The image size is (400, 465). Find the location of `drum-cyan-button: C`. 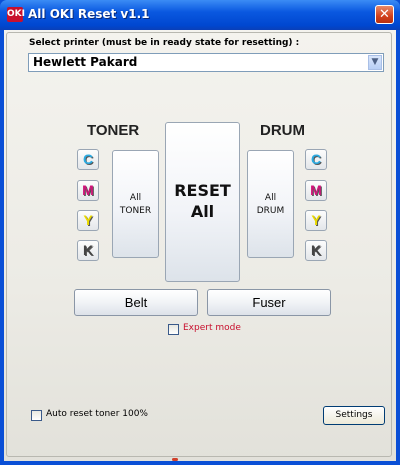

drum-cyan-button: C is located at coordinates (316, 159).